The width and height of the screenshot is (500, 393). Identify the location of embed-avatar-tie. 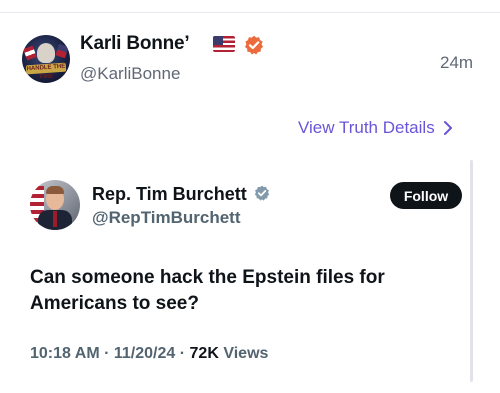
(55, 219).